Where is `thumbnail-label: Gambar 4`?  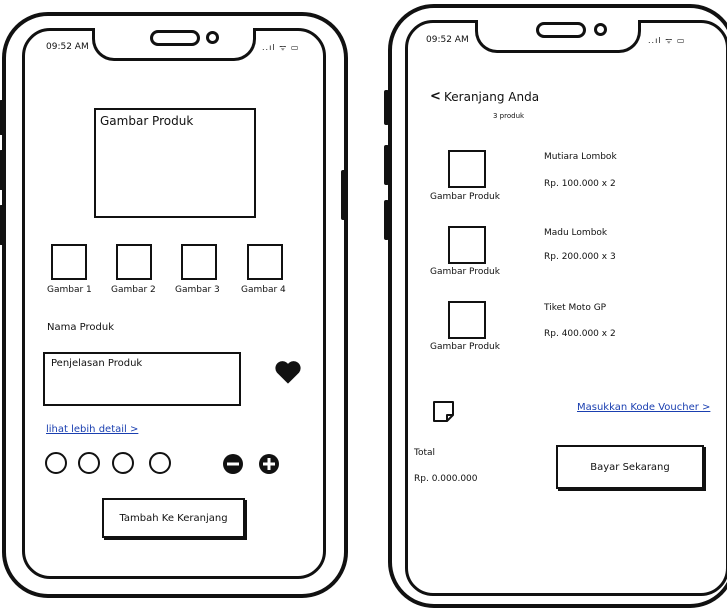 thumbnail-label: Gambar 4 is located at coordinates (263, 290).